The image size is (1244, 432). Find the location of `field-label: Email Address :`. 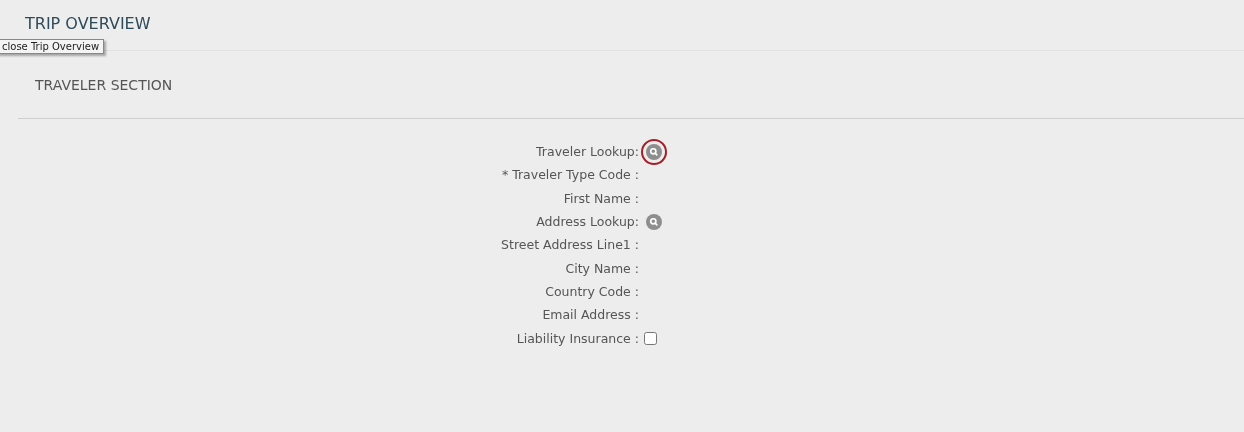

field-label: Email Address : is located at coordinates (590, 315).